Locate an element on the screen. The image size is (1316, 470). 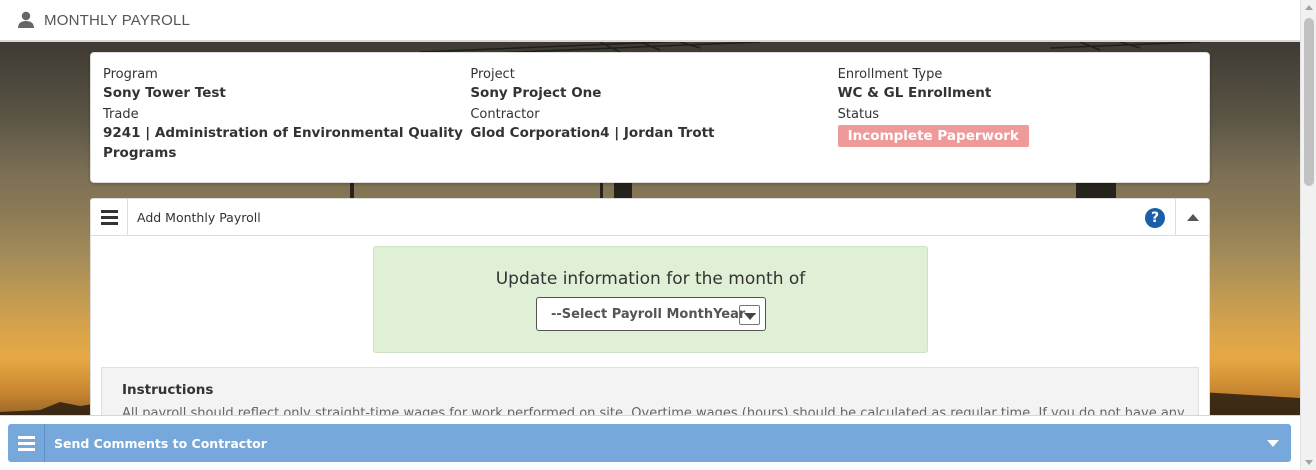
chevron-up-icon is located at coordinates (1193, 217).